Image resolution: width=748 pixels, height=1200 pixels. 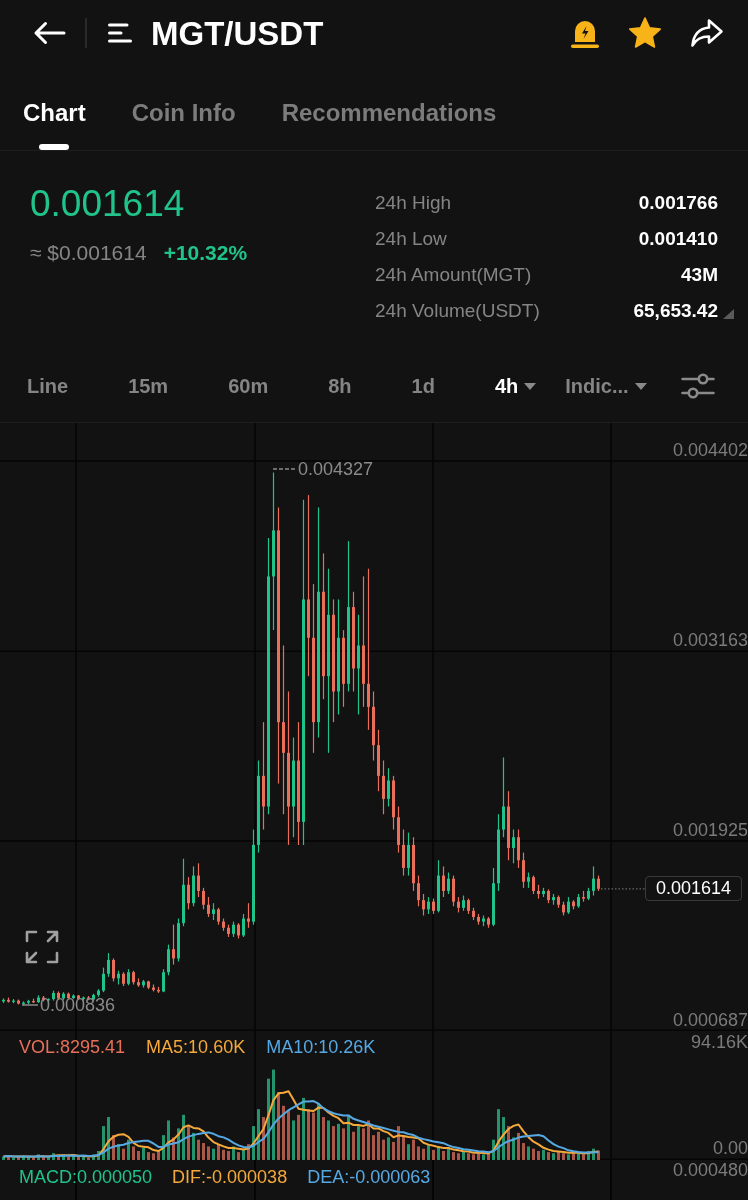 I want to click on stat-label: 24h High, so click(x=413, y=202).